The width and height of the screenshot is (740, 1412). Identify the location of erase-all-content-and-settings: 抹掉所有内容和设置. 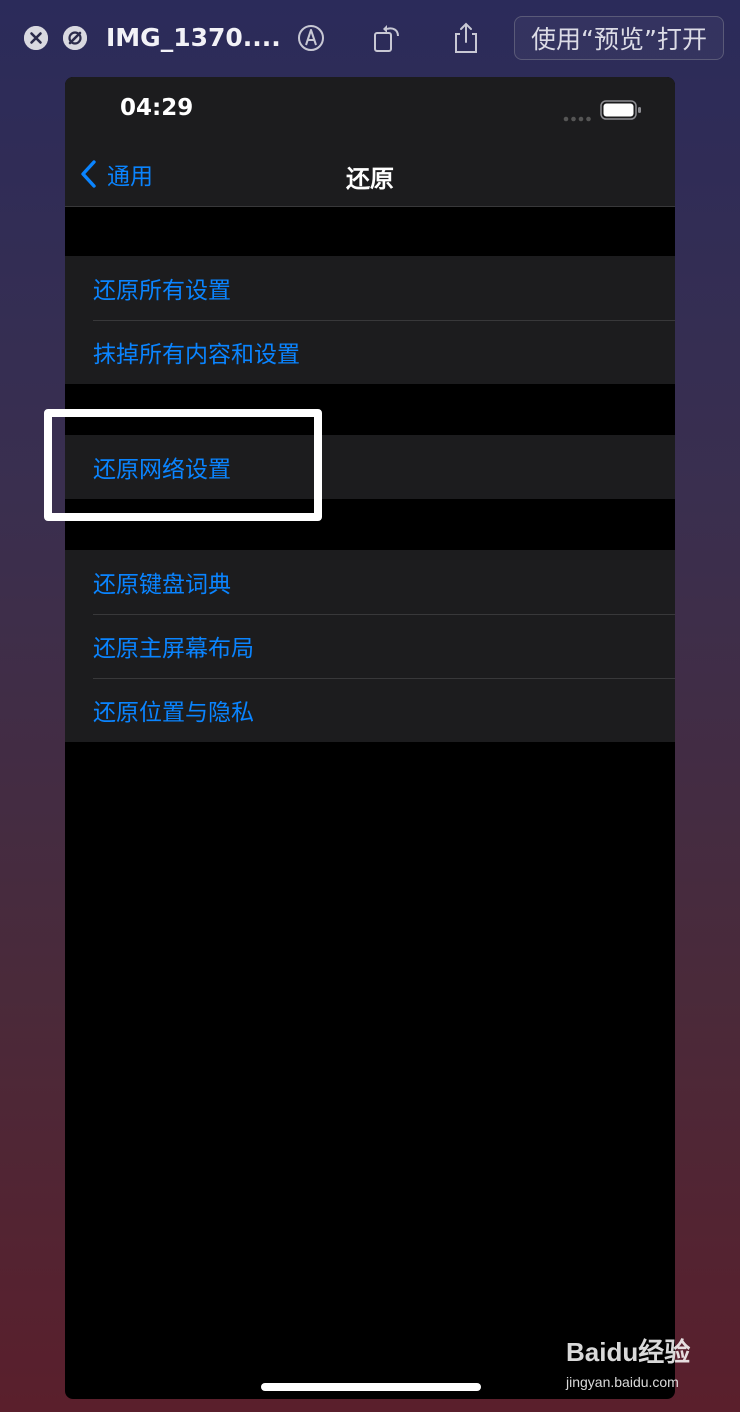
(370, 352).